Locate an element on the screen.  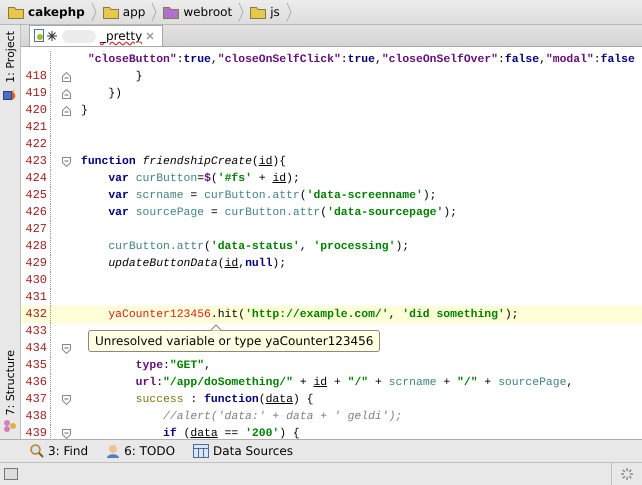
person-icon is located at coordinates (113, 451).